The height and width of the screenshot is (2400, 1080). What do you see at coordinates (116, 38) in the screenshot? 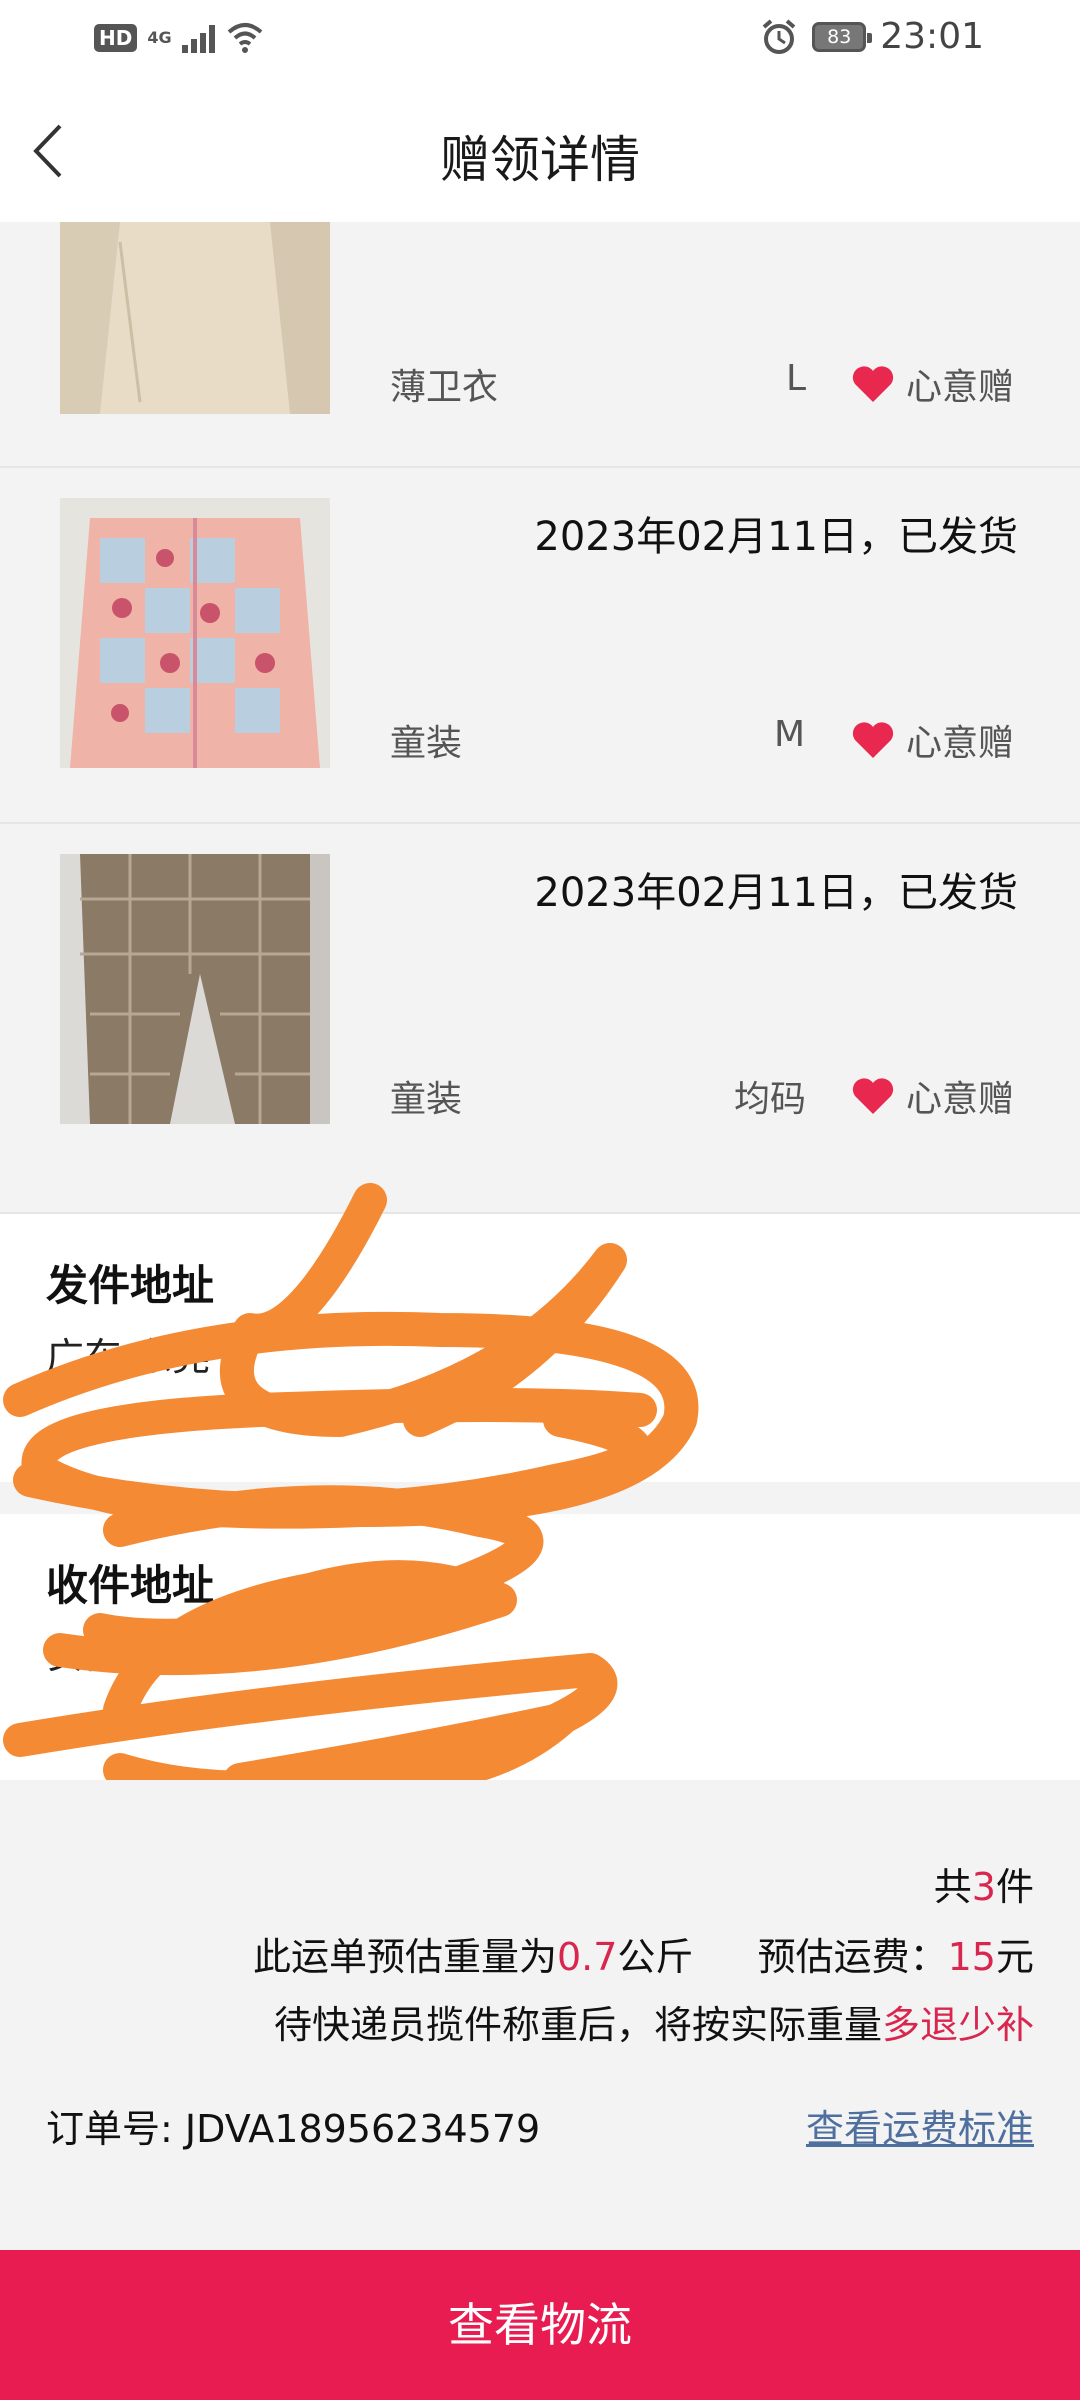
I see `hd-badge: HD` at bounding box center [116, 38].